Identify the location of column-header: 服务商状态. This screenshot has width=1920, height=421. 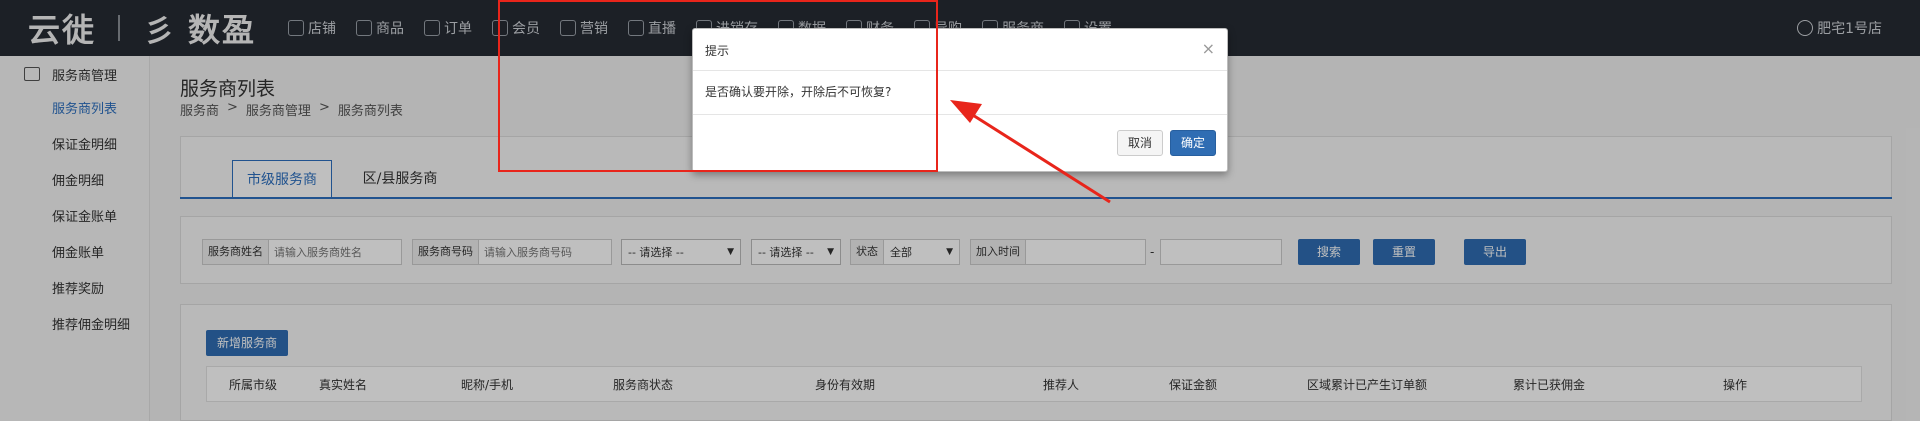
(643, 385).